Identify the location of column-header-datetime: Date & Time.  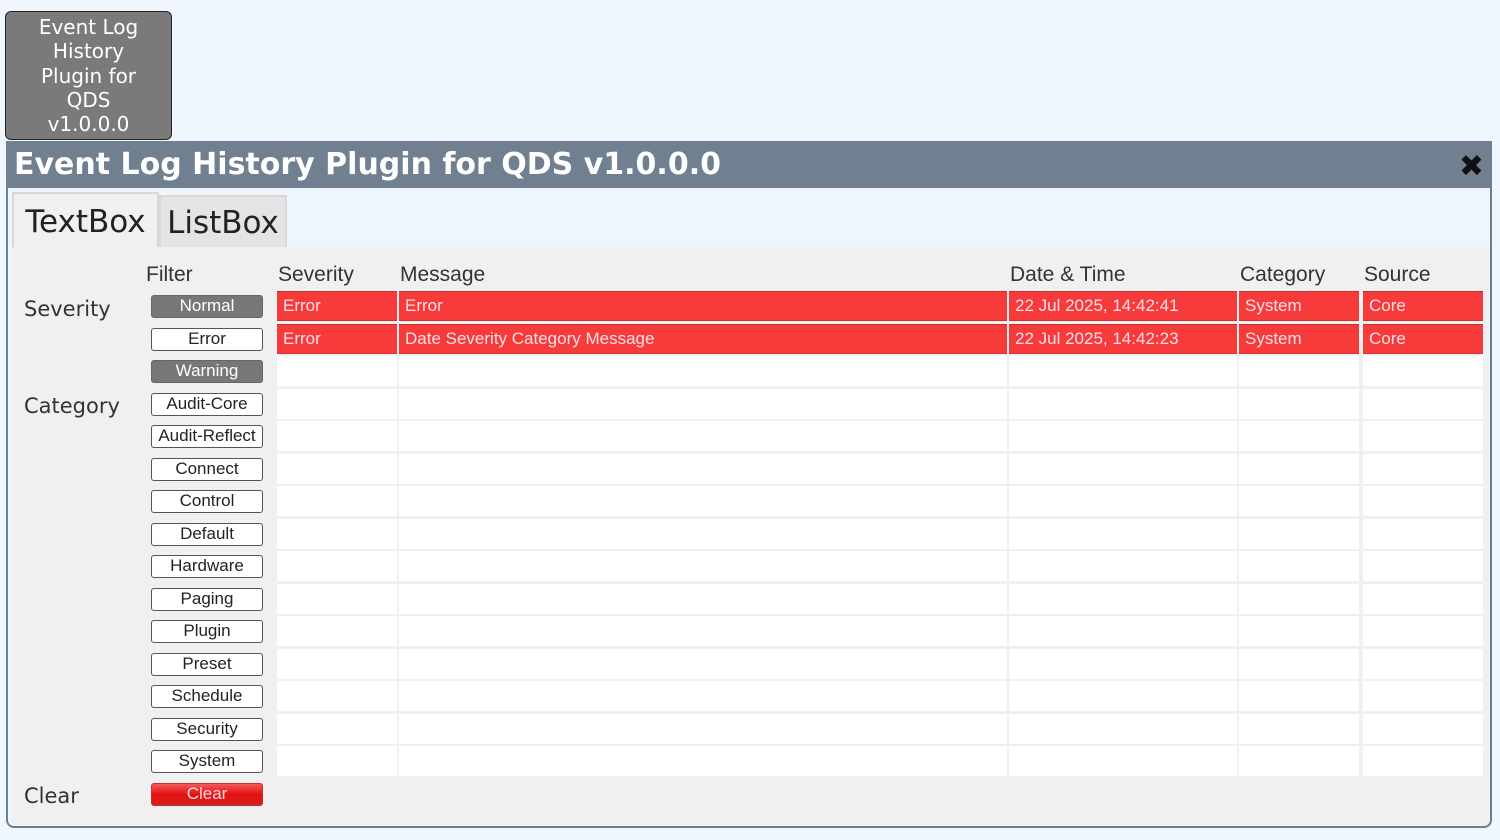
(1068, 274).